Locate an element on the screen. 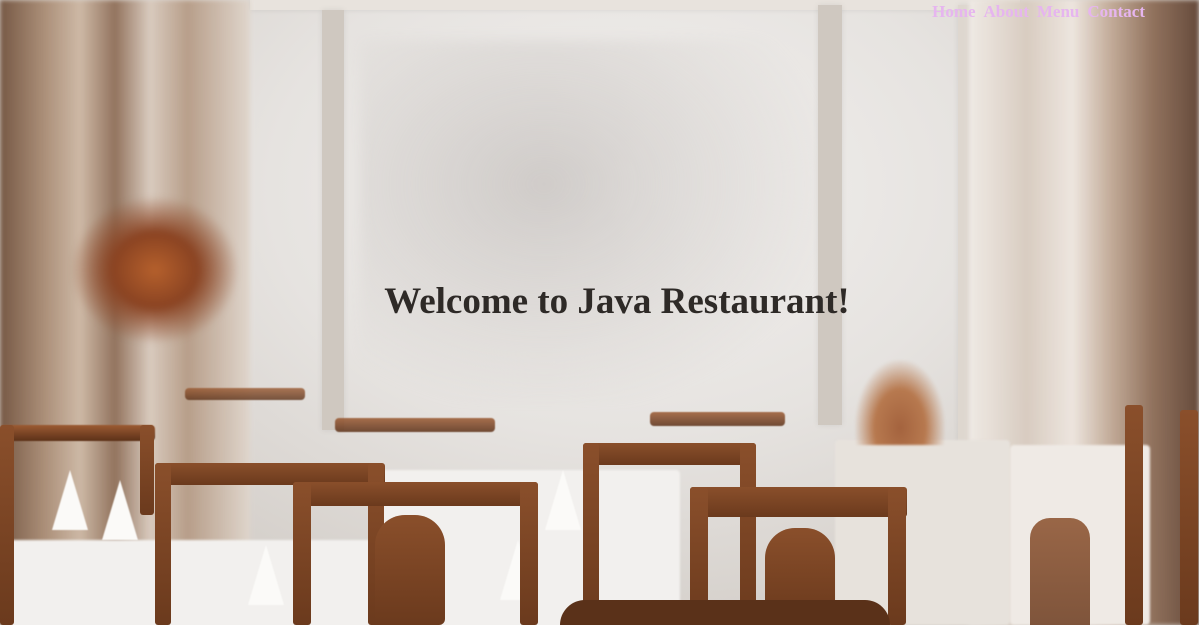 The image size is (1199, 625). chair-right-side is located at coordinates (1060, 571).